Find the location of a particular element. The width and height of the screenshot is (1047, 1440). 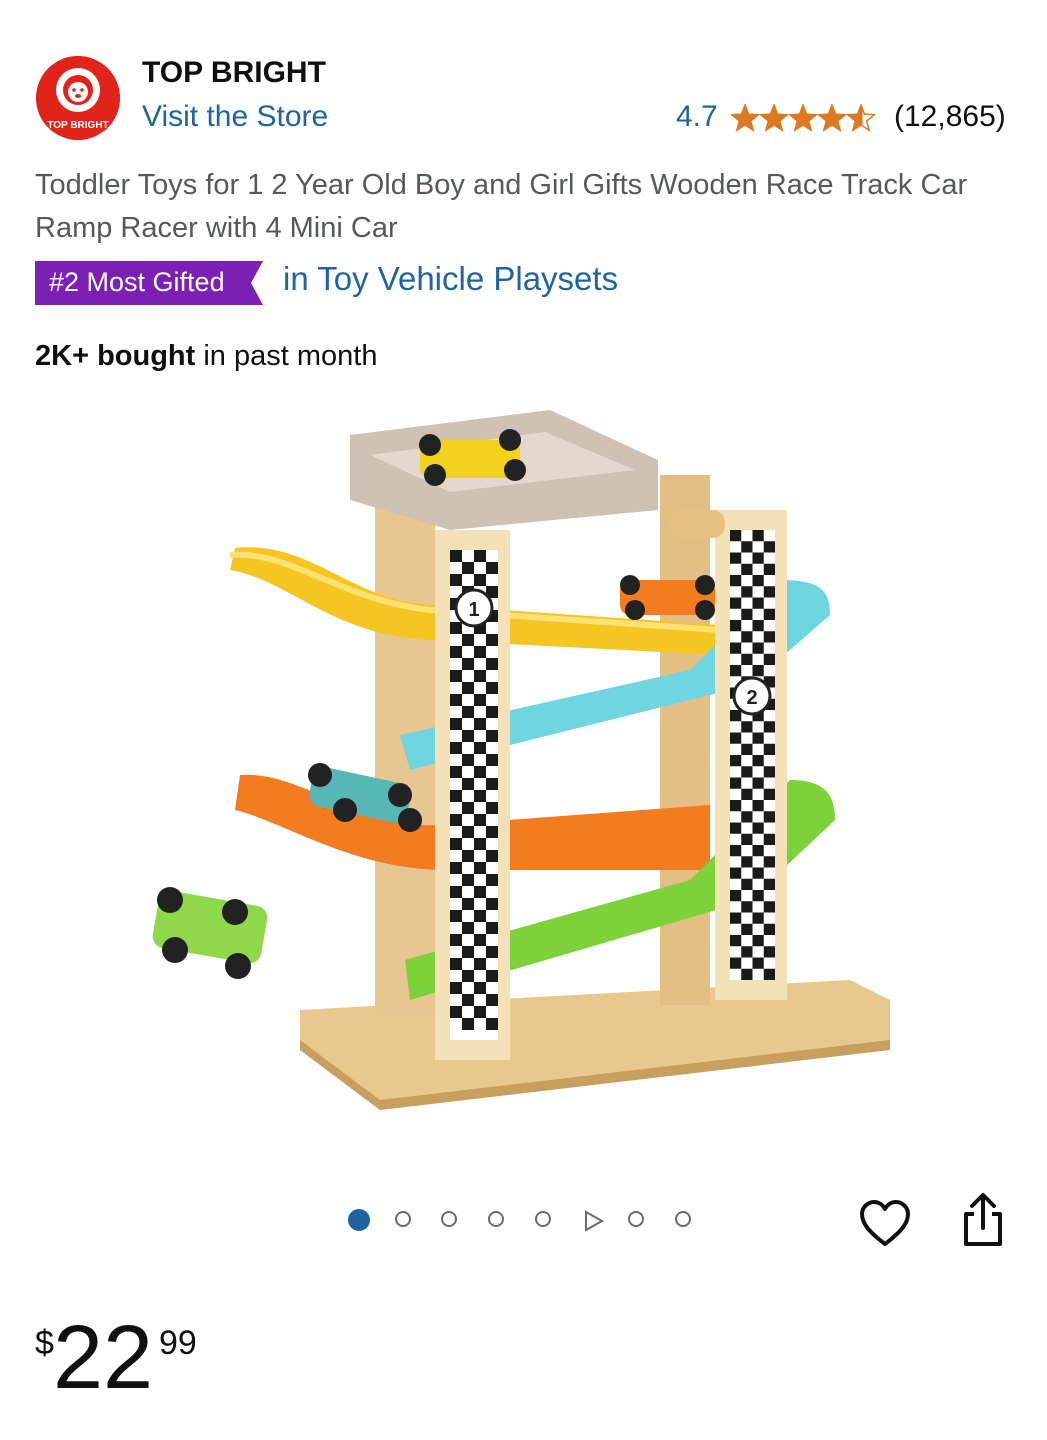

price: $ 22 99 is located at coordinates (155, 1358).